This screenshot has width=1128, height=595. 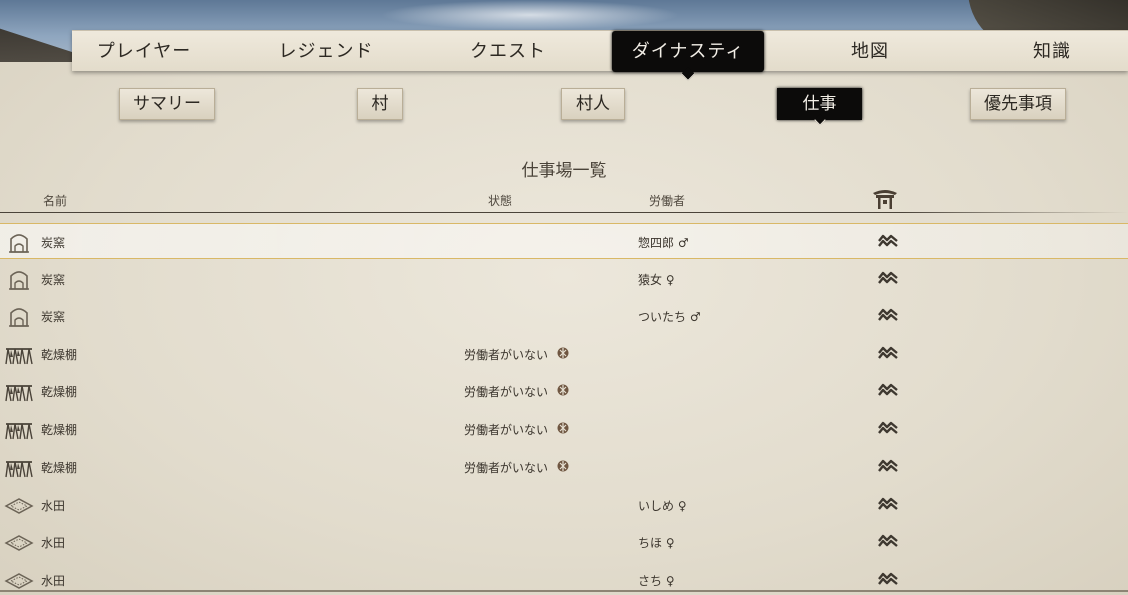 What do you see at coordinates (656, 580) in the screenshot?
I see `worker-name: さち ♀` at bounding box center [656, 580].